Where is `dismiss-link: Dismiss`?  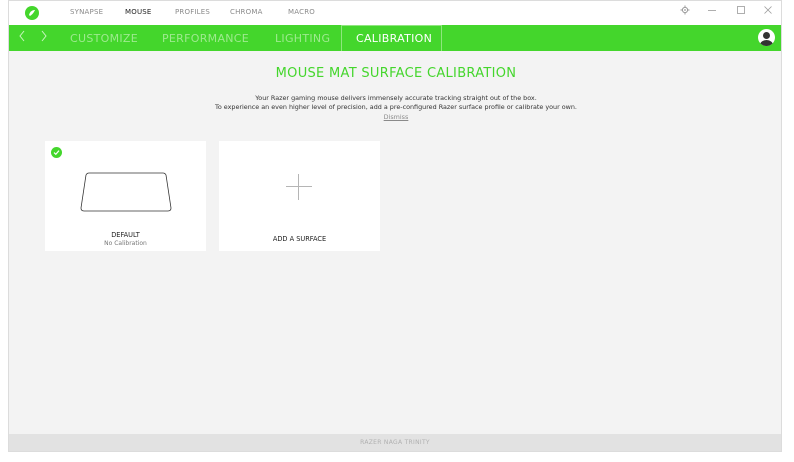 dismiss-link: Dismiss is located at coordinates (396, 117).